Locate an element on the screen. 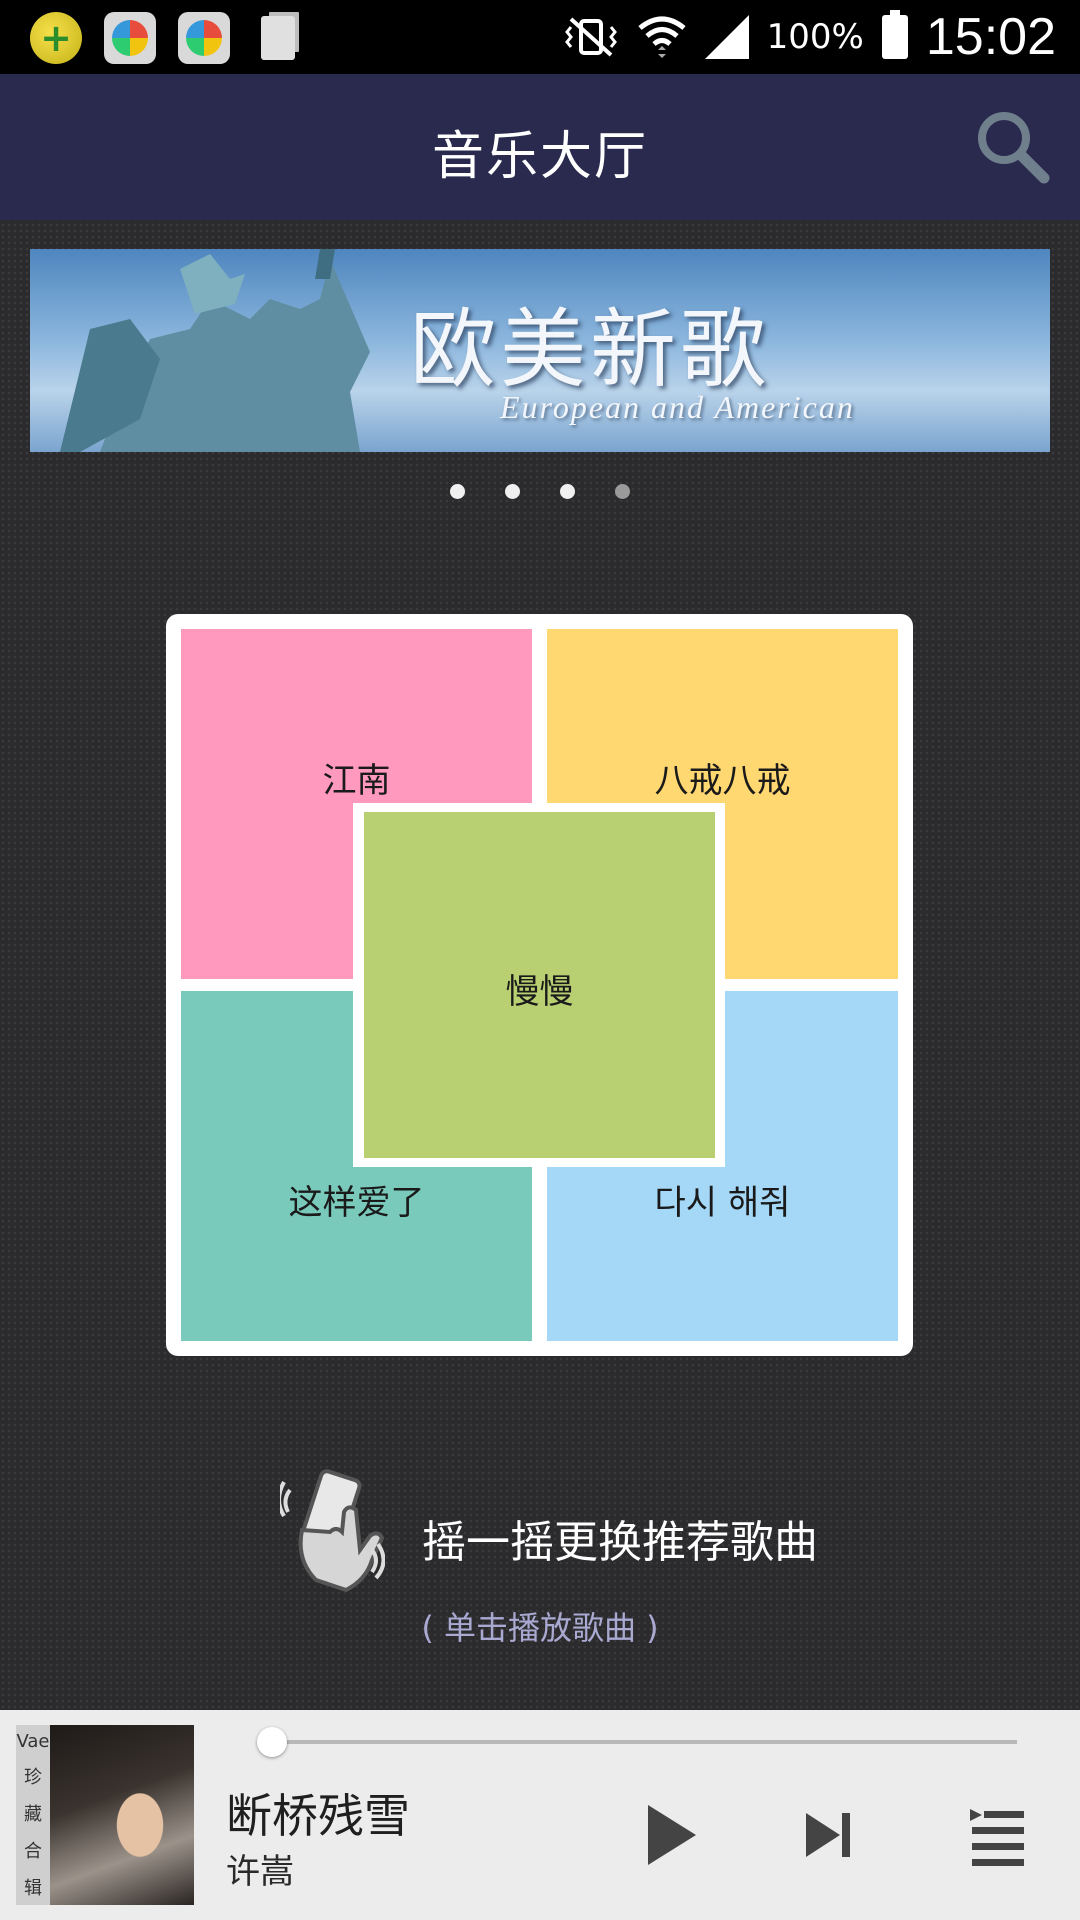 This screenshot has width=1080, height=1920. play-icon is located at coordinates (670, 1835).